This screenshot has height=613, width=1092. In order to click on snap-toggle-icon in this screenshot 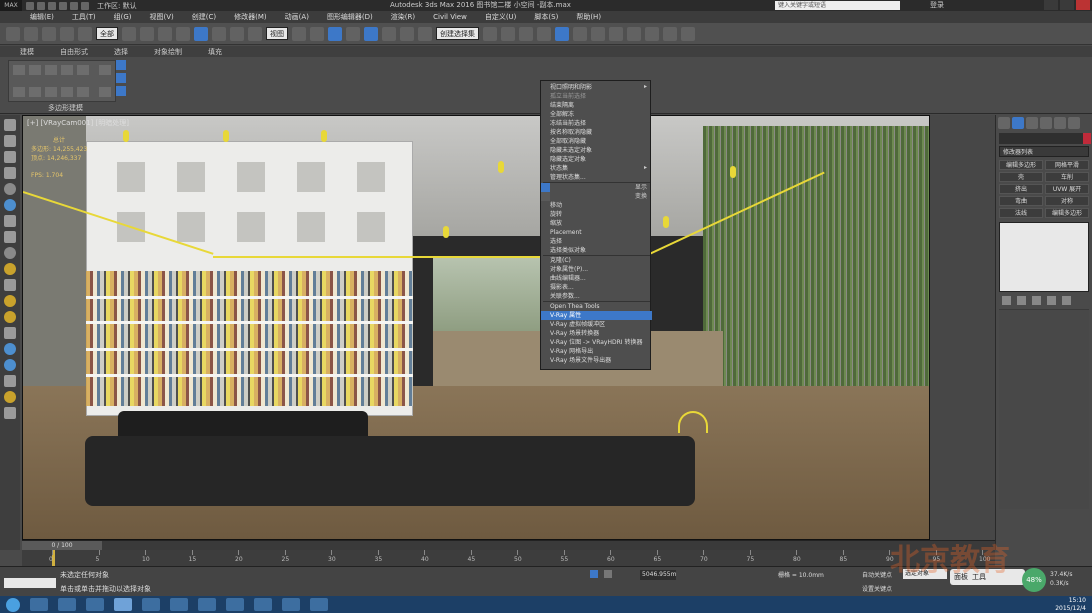, I will do `click(353, 33)`.